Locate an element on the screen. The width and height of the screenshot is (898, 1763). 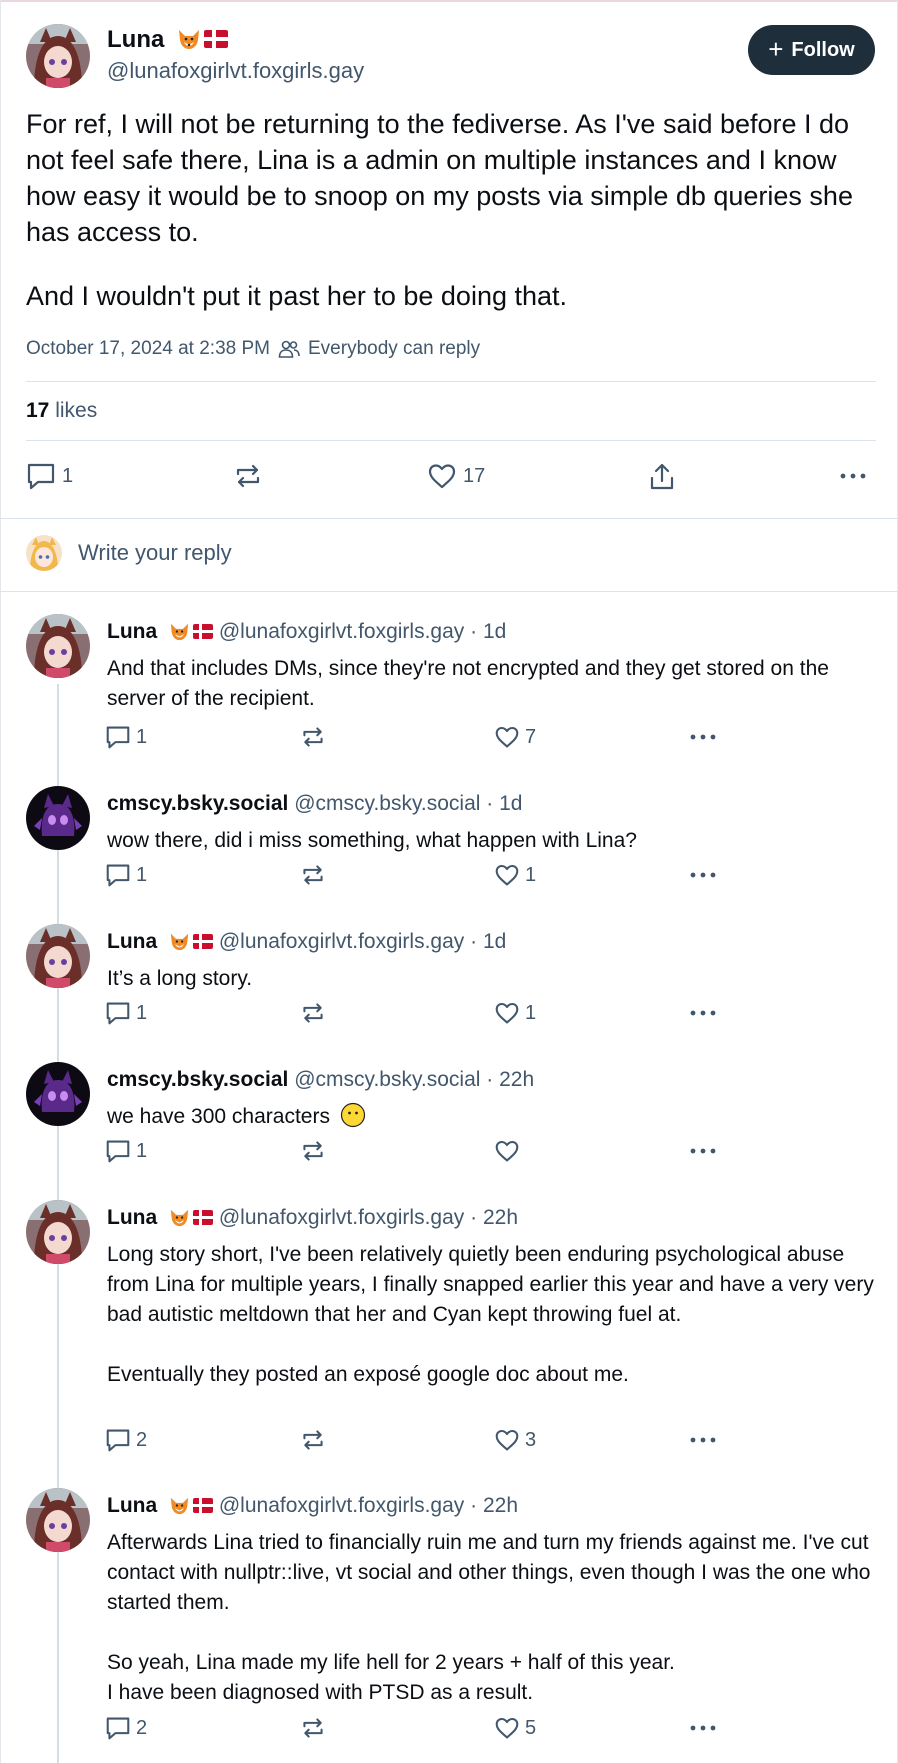
like-button is located at coordinates (509, 1151).